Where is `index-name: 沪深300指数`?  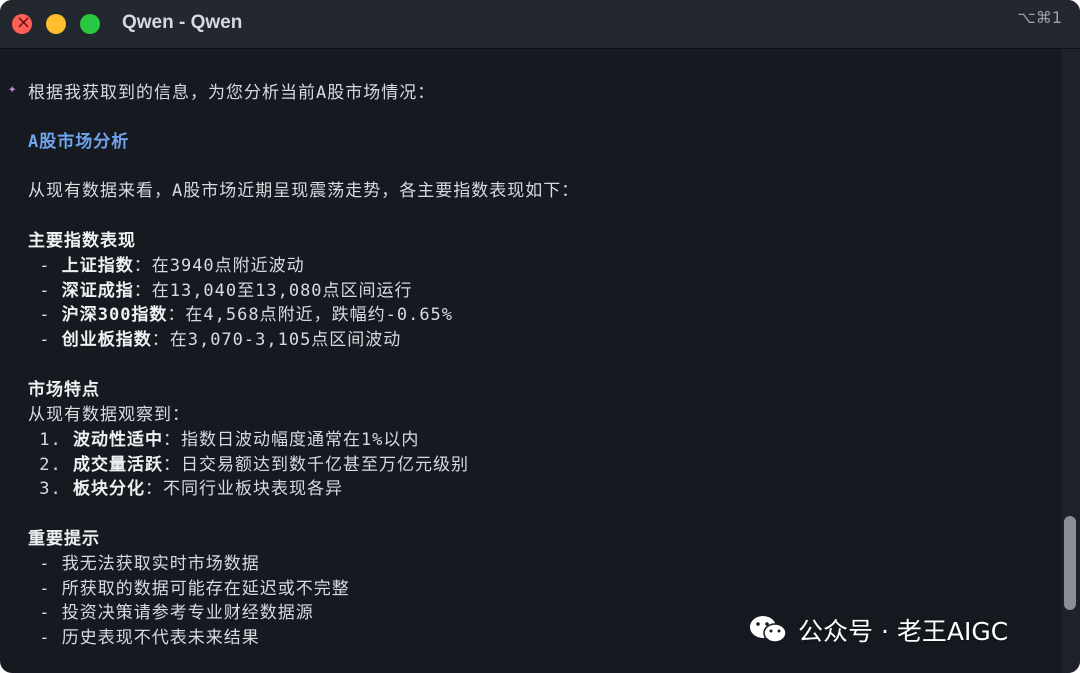 index-name: 沪深300指数 is located at coordinates (114, 315).